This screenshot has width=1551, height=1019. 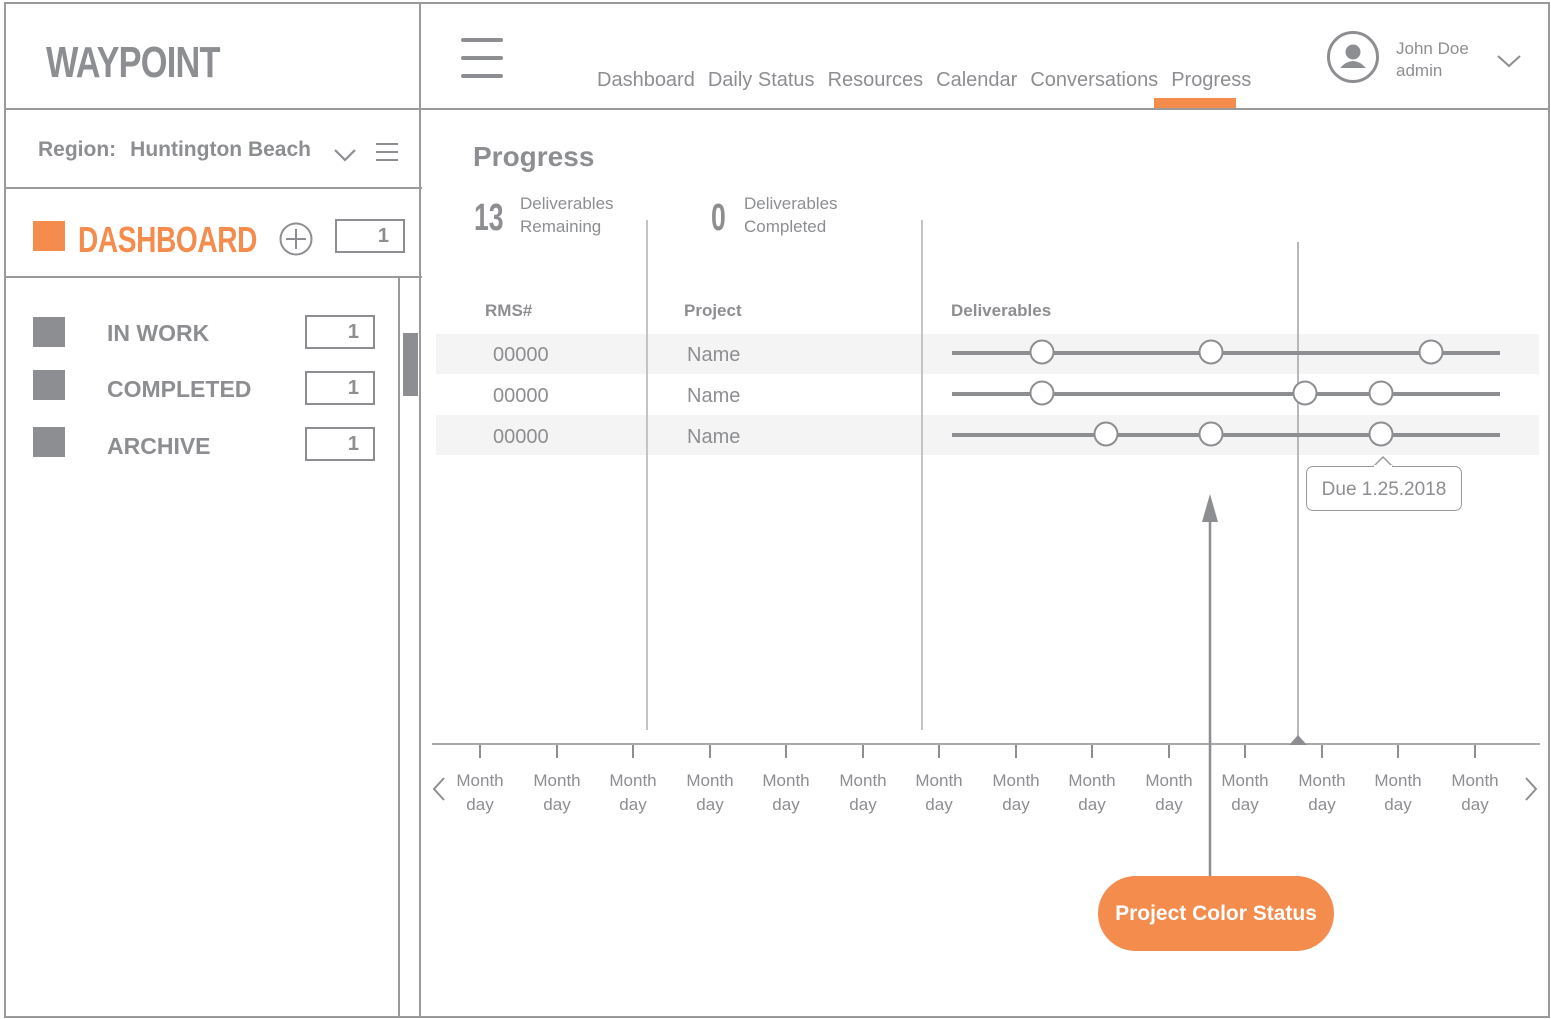 What do you see at coordinates (1210, 508) in the screenshot?
I see `callout-arrow-head` at bounding box center [1210, 508].